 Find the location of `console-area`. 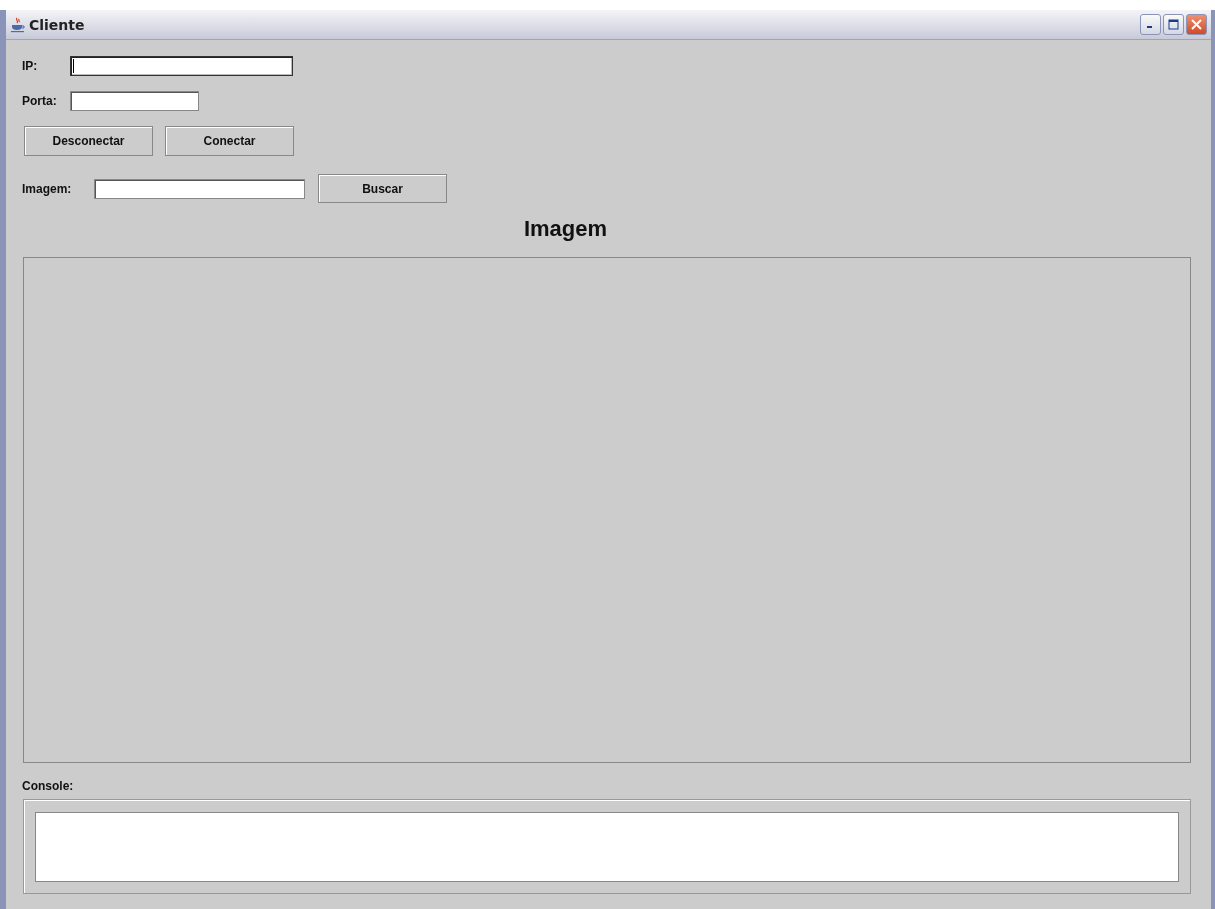

console-area is located at coordinates (607, 847).